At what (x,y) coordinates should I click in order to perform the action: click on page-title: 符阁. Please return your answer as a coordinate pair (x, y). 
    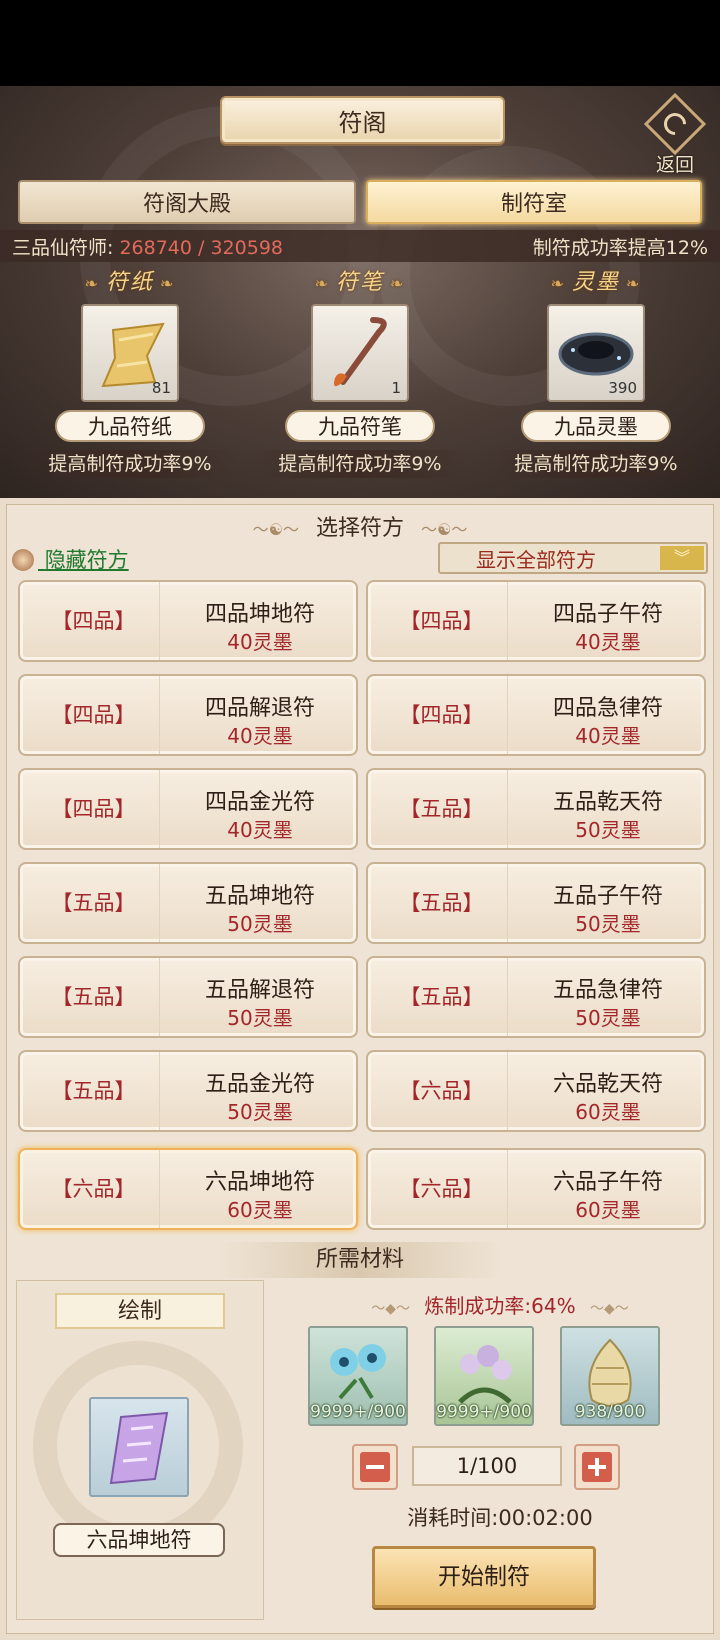
    Looking at the image, I should click on (362, 120).